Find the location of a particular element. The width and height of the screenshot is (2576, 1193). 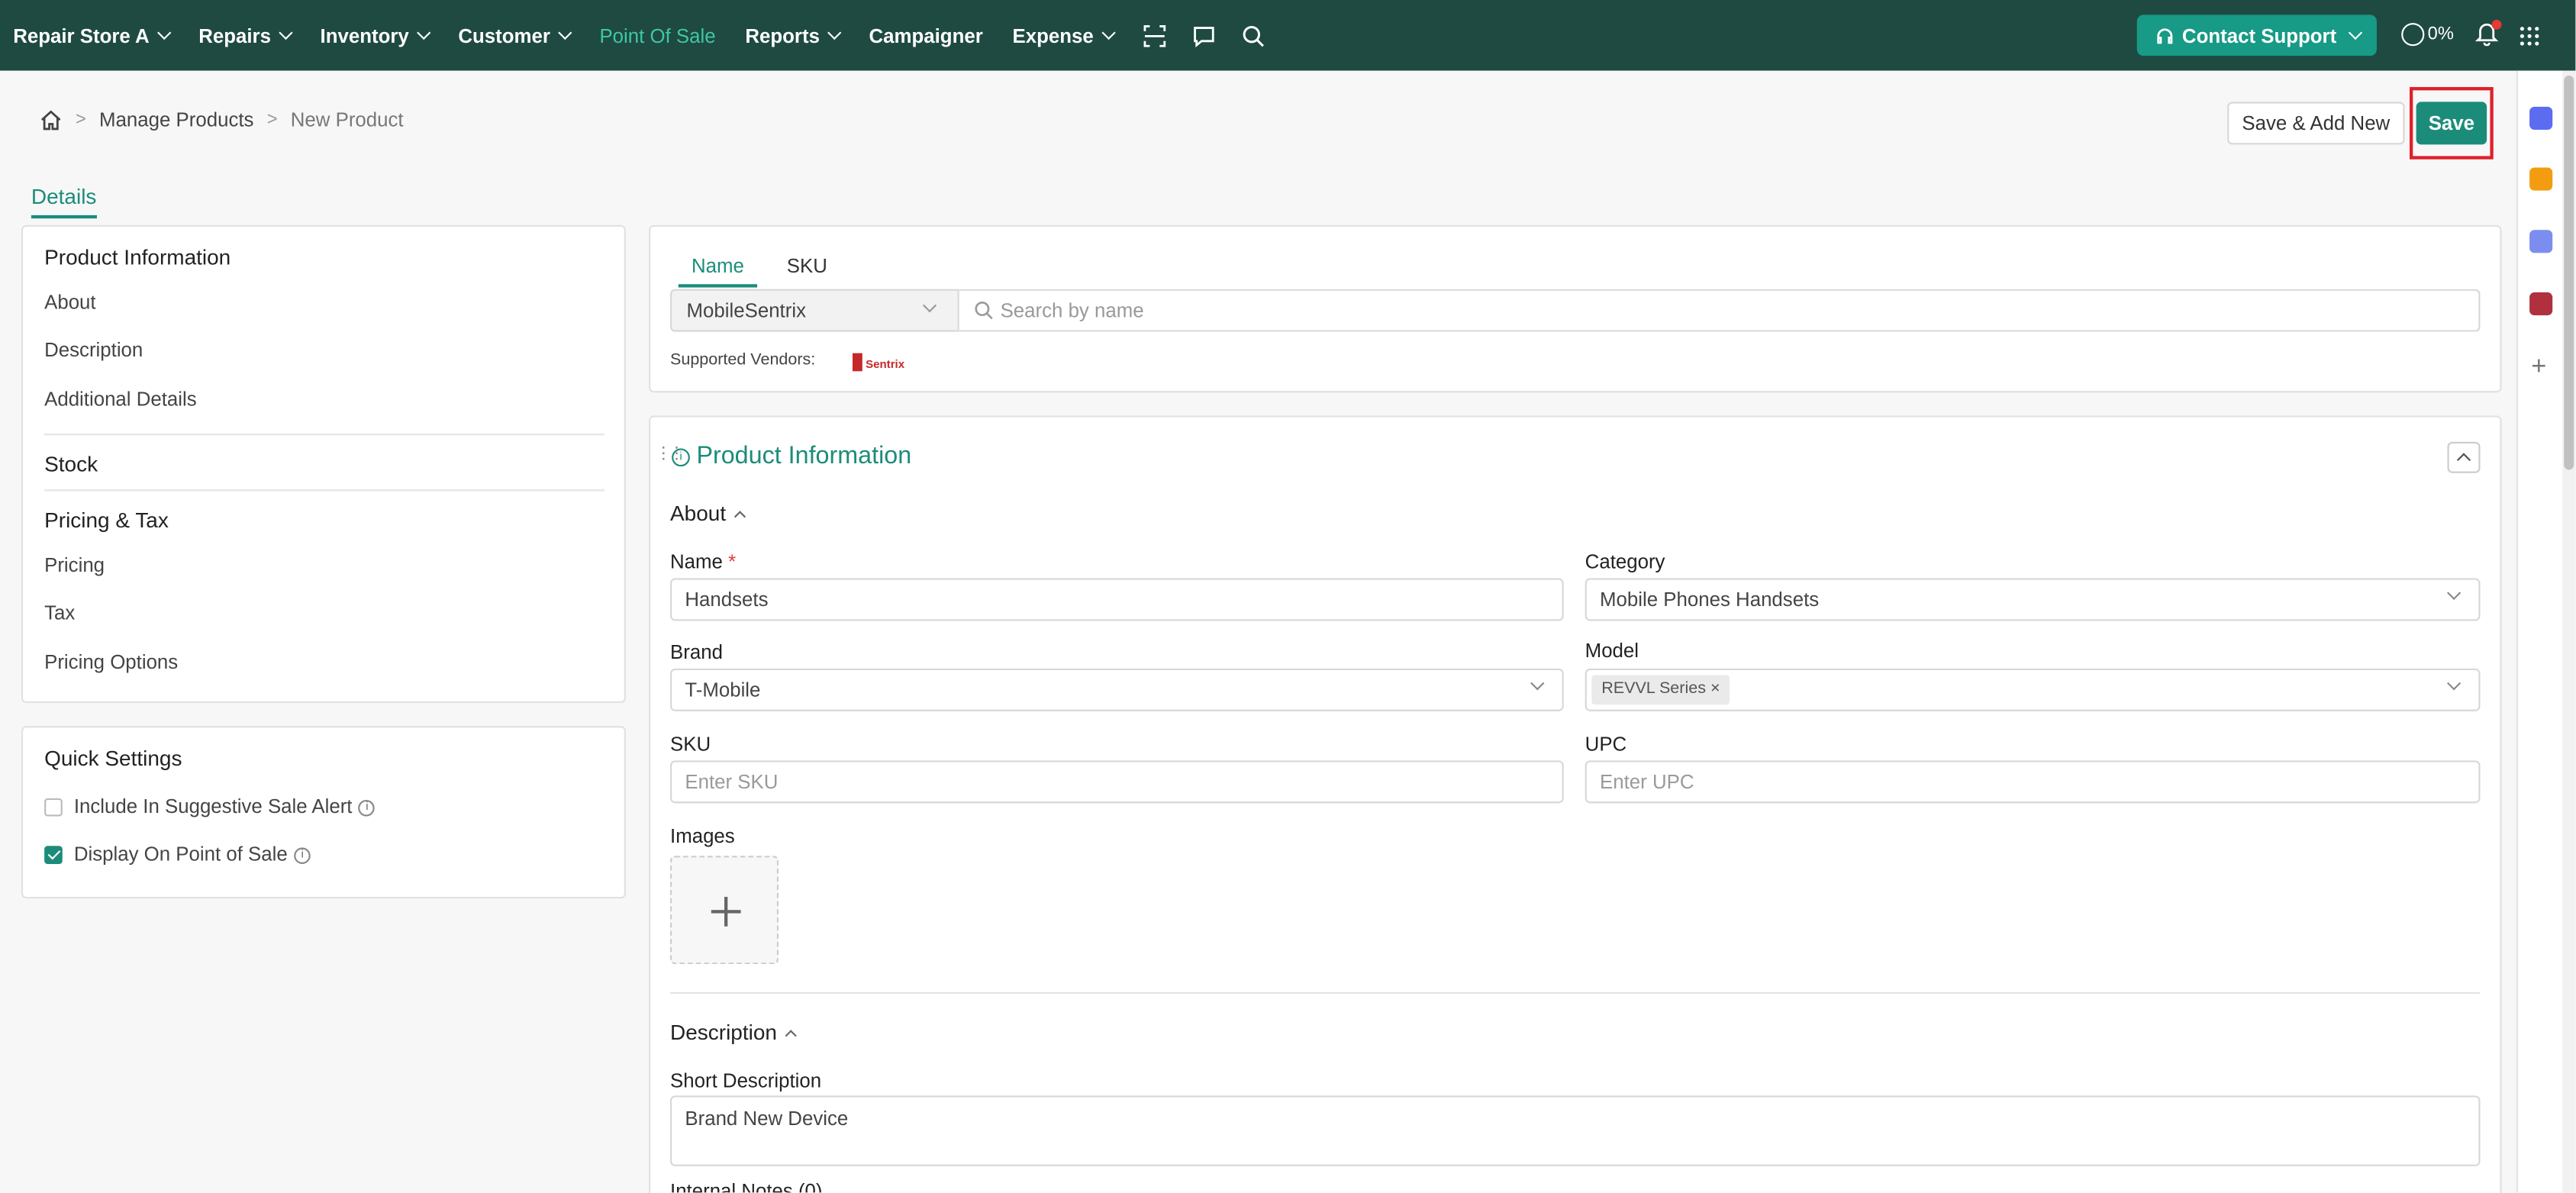

nav-label: Expense is located at coordinates (1053, 35).